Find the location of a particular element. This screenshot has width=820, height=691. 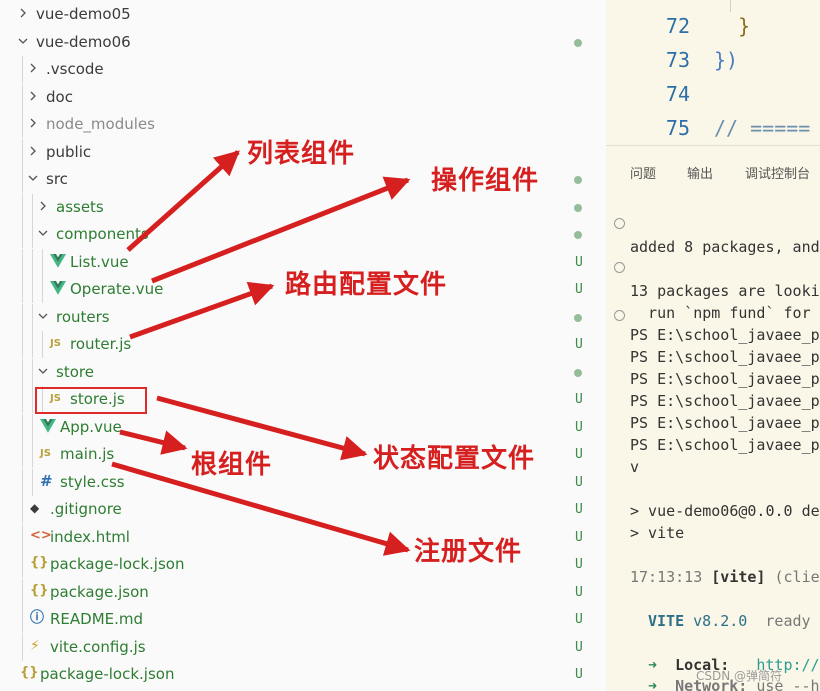

git-modified-dot is located at coordinates (578, 42).